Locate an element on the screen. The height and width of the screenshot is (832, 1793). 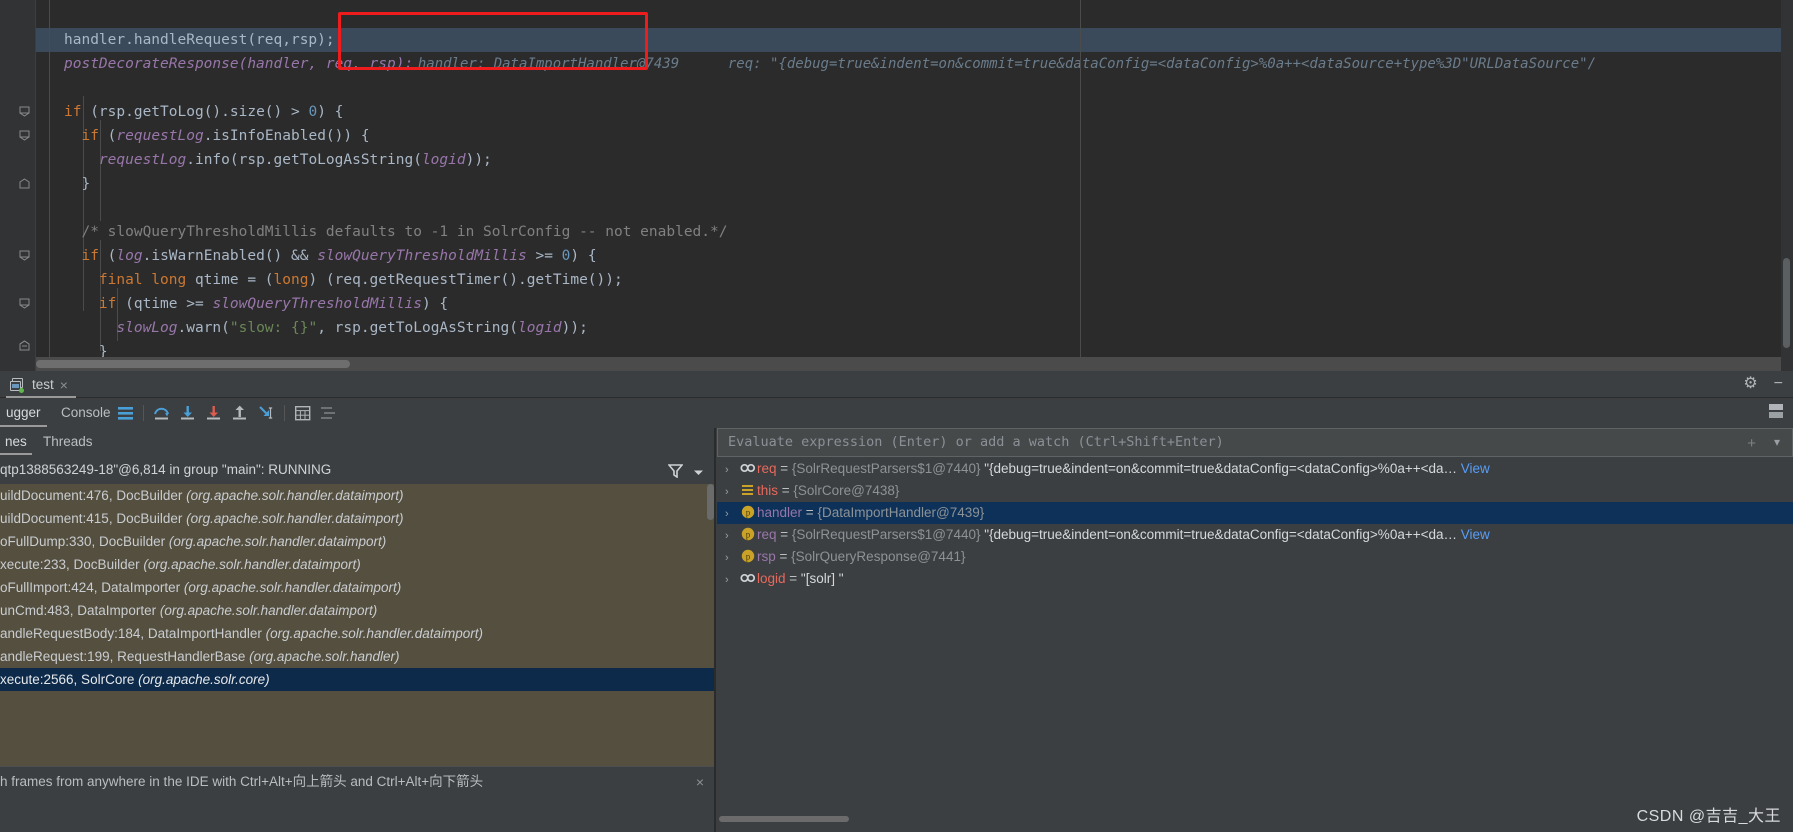
editor-hscroll-thumb is located at coordinates (193, 364).